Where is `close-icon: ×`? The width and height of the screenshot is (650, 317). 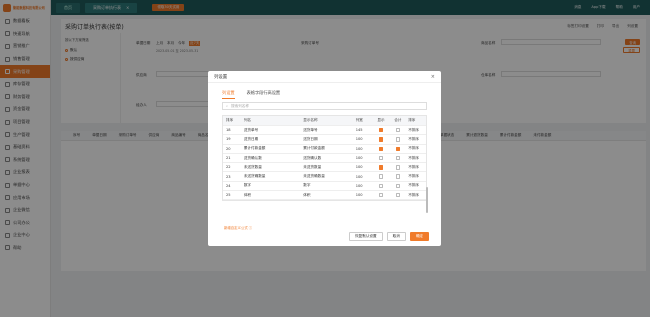
close-icon: × is located at coordinates (436, 77).